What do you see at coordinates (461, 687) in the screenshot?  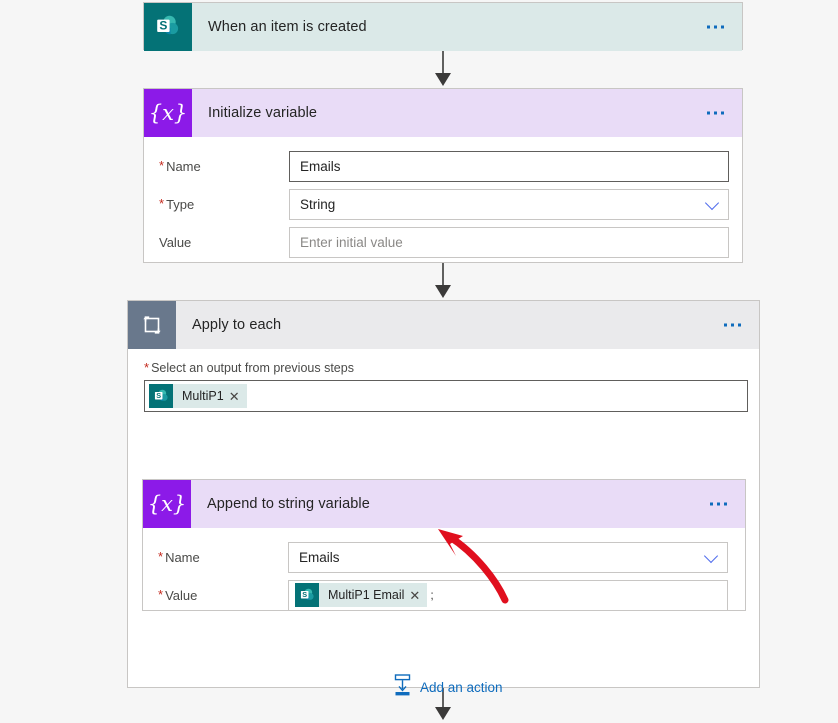 I see `add-an-action-label: Add an action` at bounding box center [461, 687].